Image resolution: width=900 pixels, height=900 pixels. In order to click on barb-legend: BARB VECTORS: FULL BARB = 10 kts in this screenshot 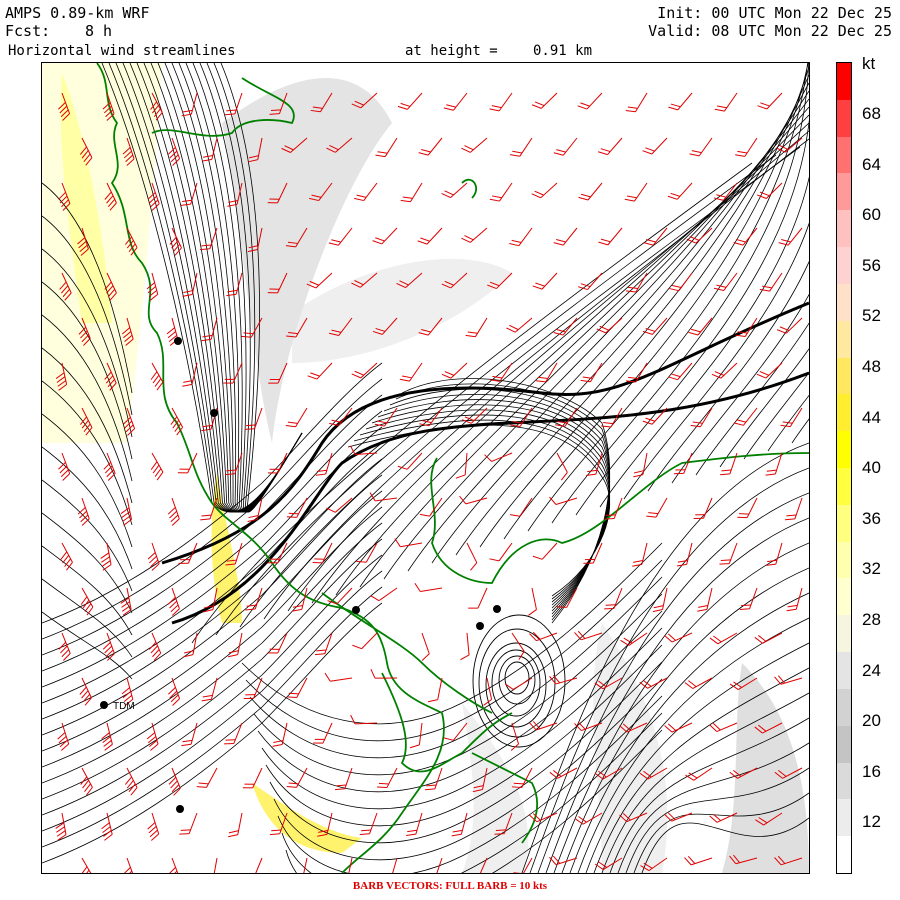, I will do `click(450, 886)`.